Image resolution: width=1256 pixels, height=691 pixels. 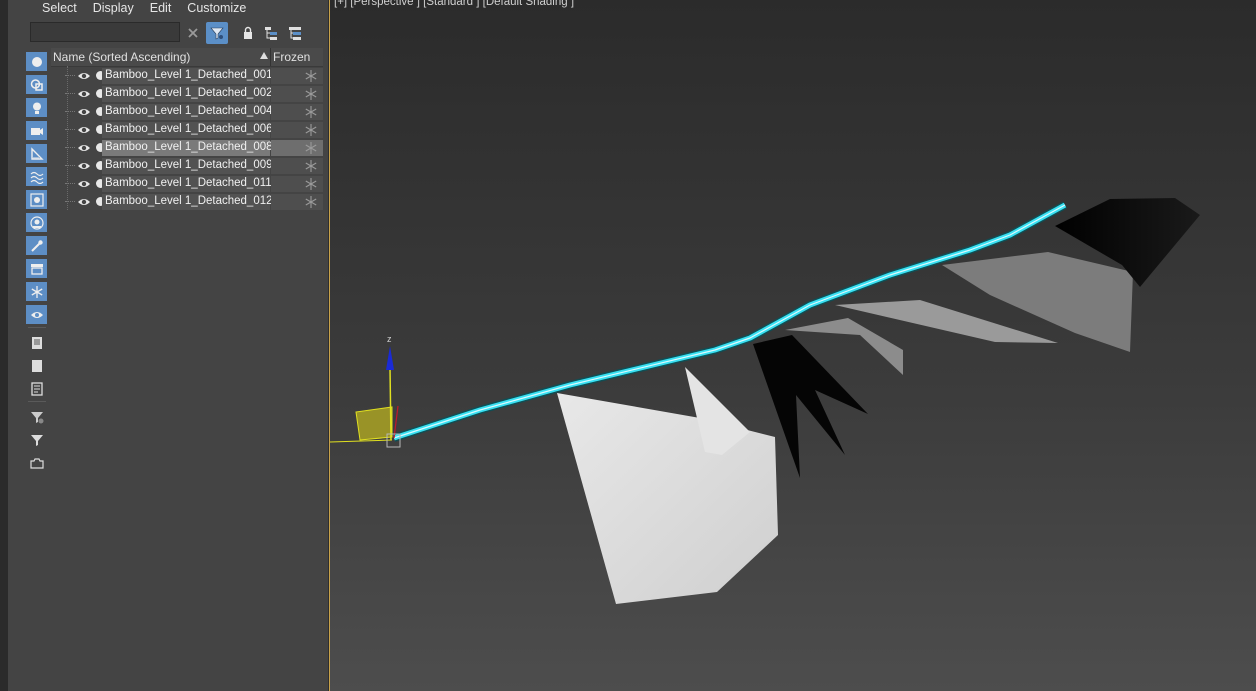 I want to click on layer-icon, so click(x=36, y=463).